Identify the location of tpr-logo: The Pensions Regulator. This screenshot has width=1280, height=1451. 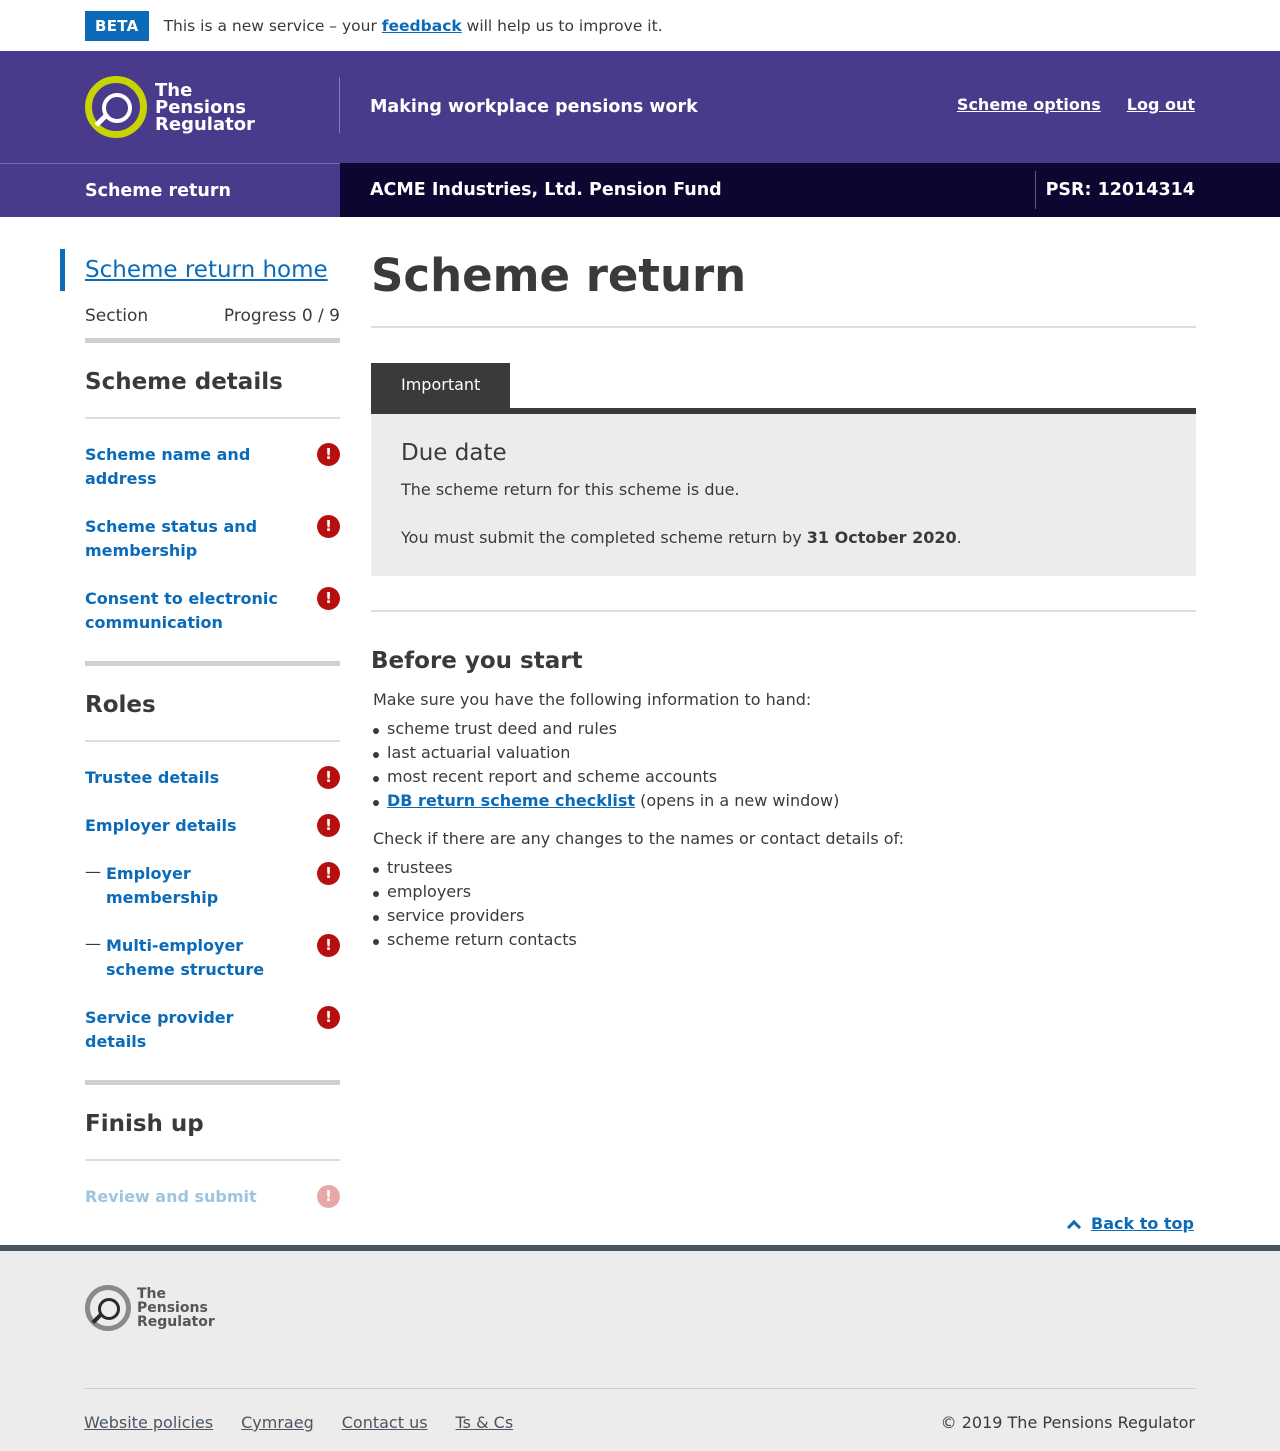
(170, 107).